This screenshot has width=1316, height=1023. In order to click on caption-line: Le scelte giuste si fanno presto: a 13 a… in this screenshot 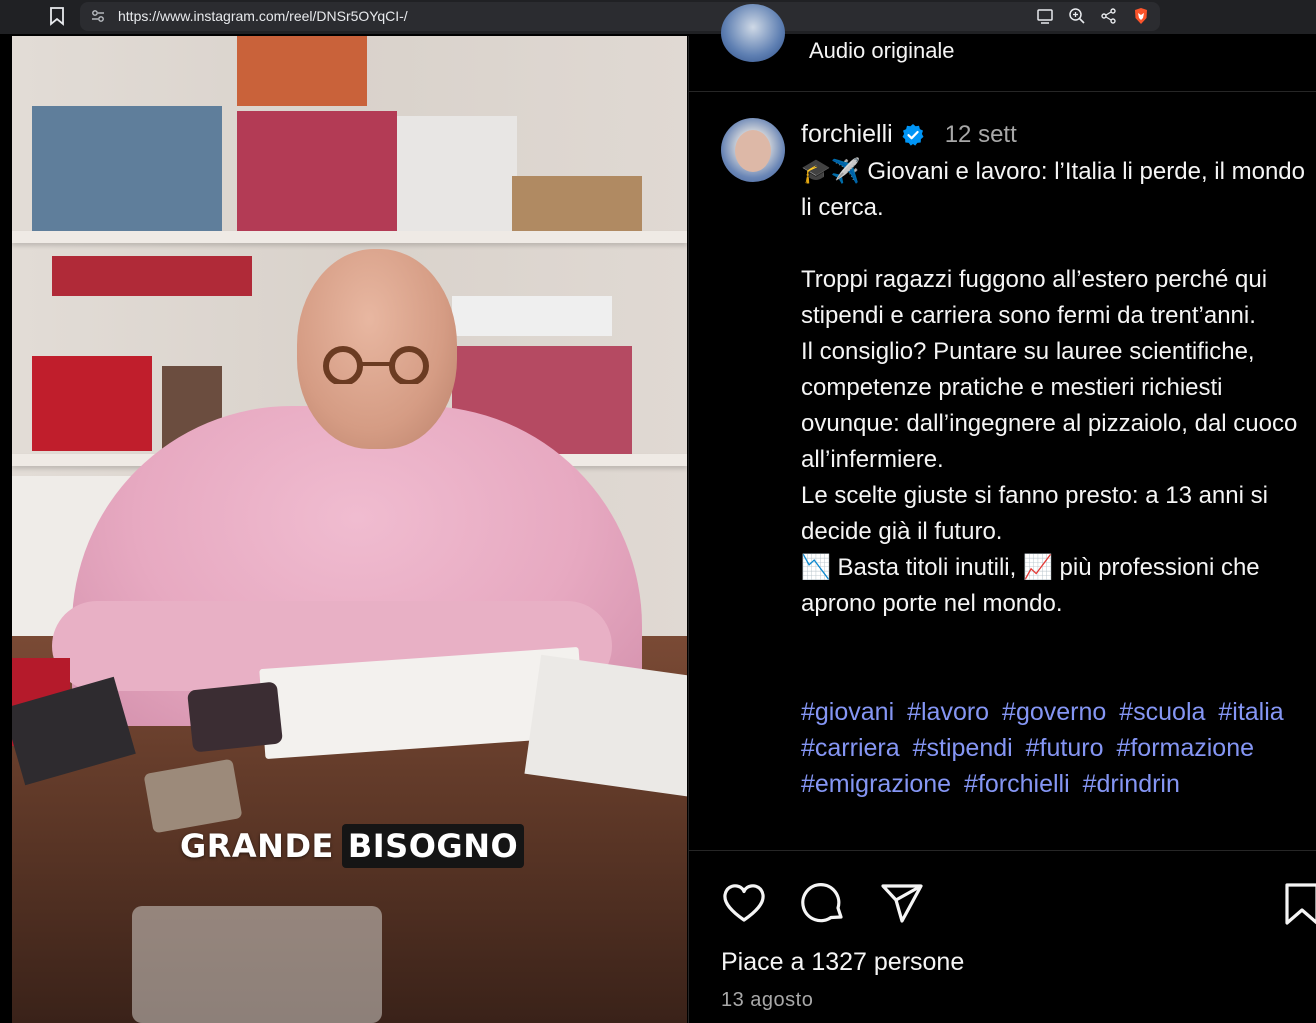, I will do `click(1038, 513)`.